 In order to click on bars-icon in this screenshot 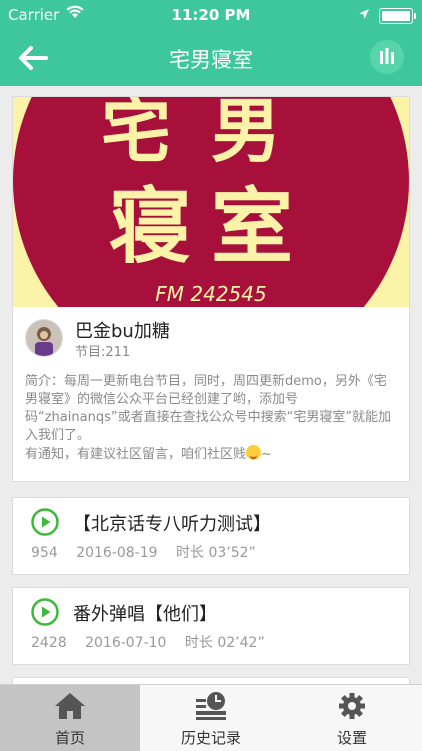, I will do `click(387, 56)`.